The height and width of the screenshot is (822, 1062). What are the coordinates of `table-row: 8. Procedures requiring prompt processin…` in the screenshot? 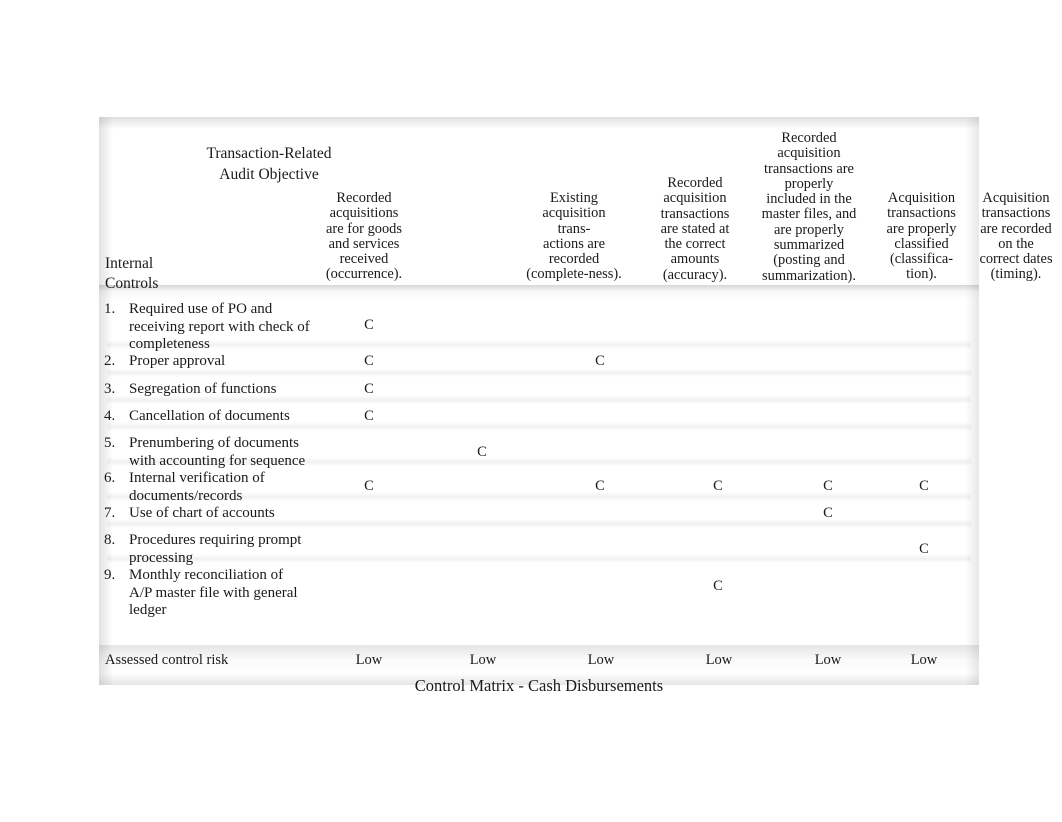 It's located at (539, 547).